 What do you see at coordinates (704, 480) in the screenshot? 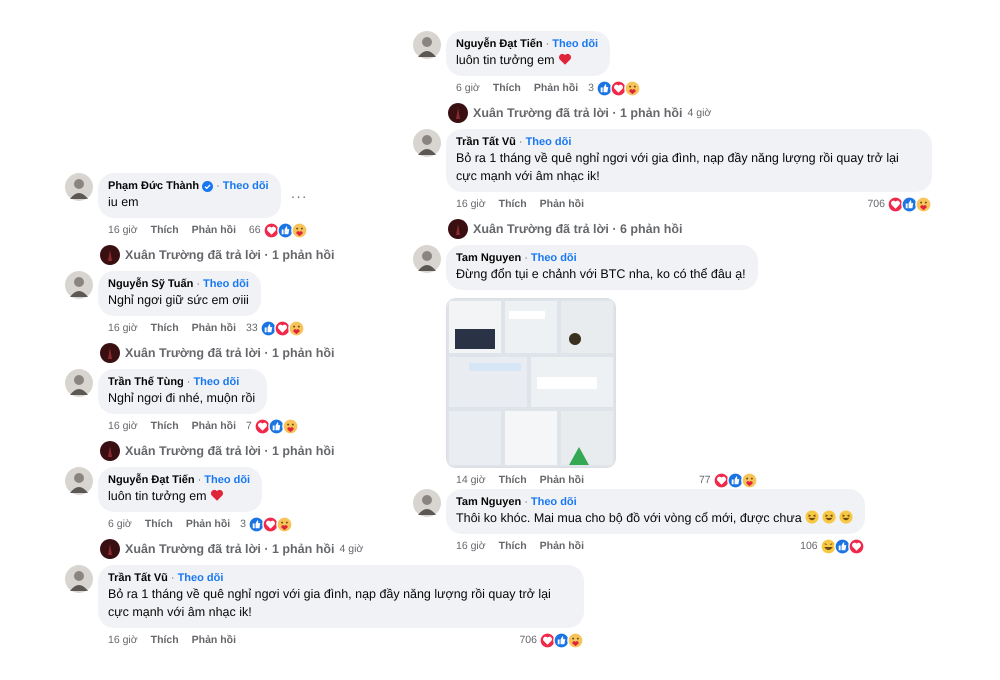
I see `reaction-count: 77` at bounding box center [704, 480].